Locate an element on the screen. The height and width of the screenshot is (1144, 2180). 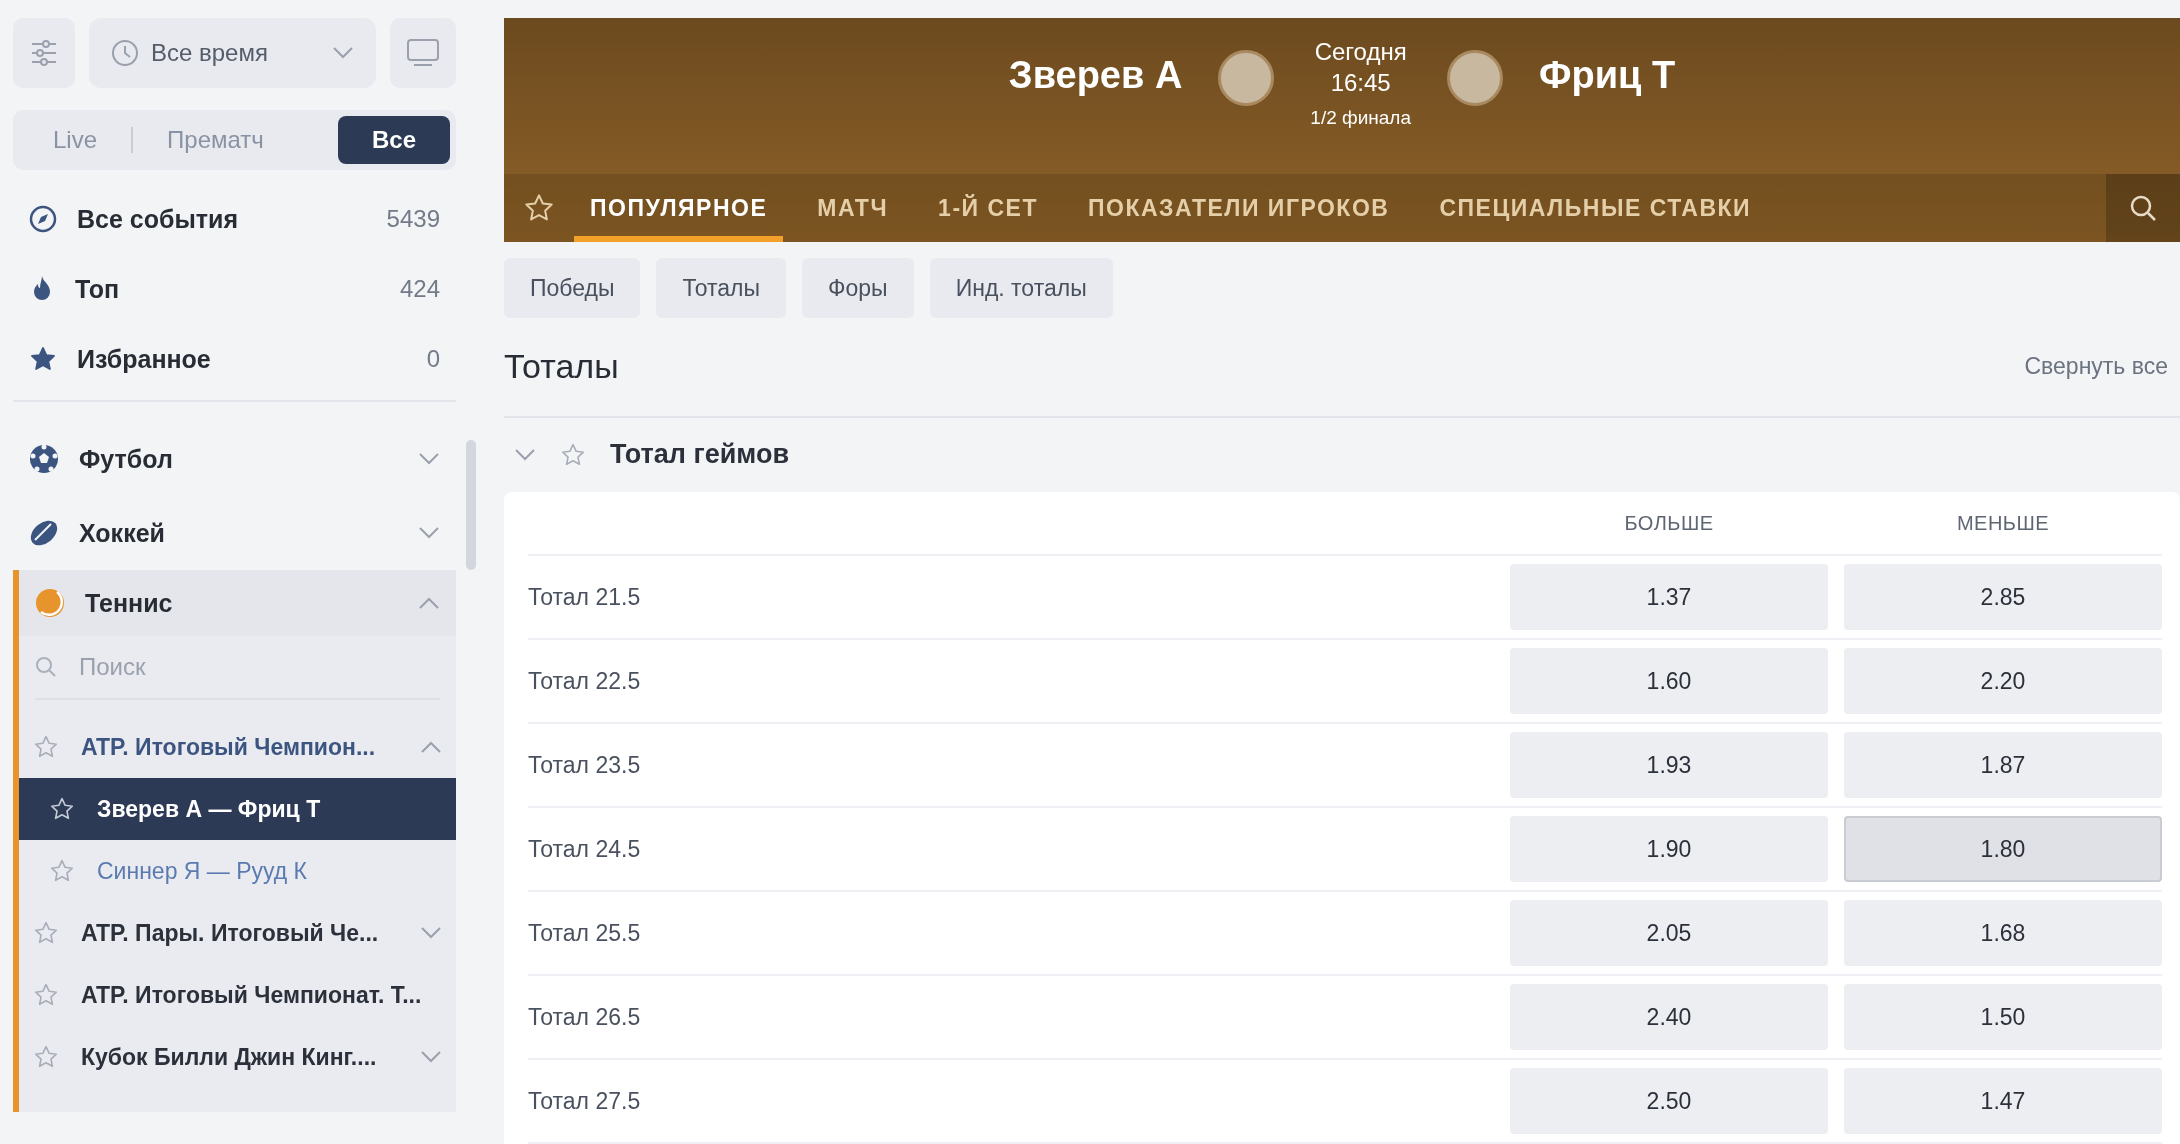
odds-button: 2.50 is located at coordinates (1669, 1101).